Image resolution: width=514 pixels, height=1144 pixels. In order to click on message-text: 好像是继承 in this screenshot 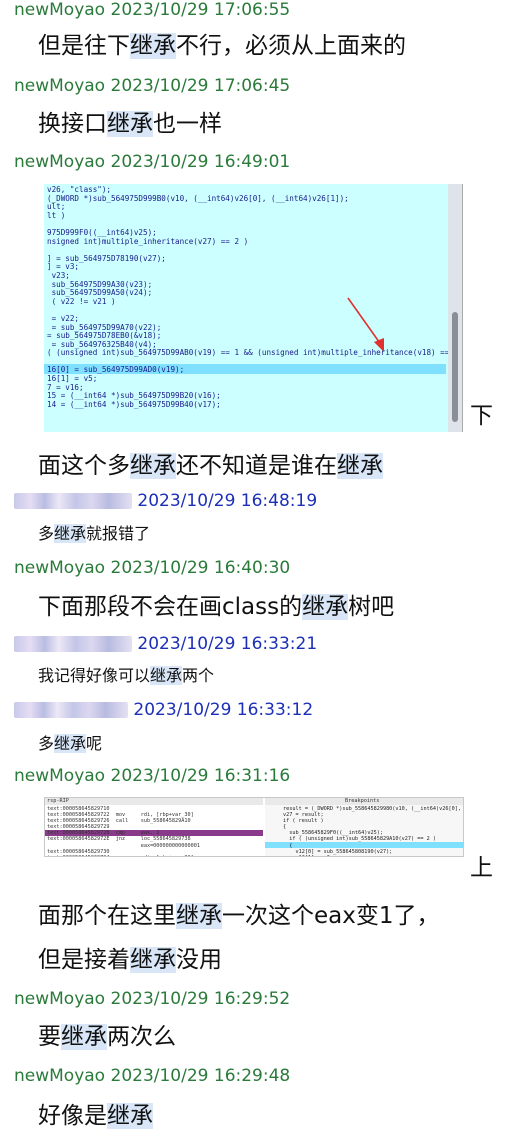, I will do `click(95, 1116)`.